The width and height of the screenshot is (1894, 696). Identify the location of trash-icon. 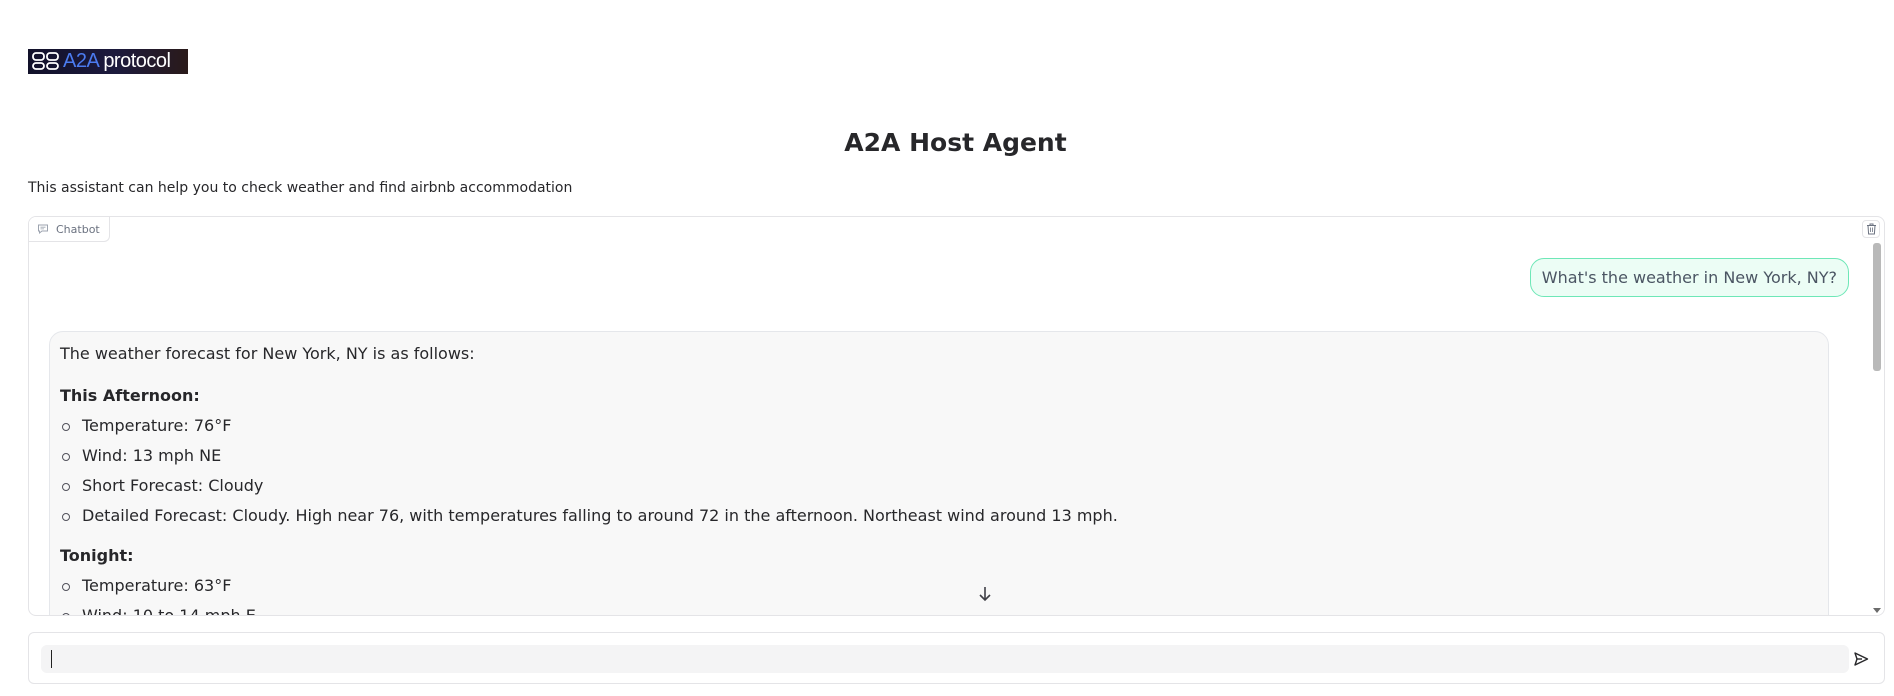
(1871, 229).